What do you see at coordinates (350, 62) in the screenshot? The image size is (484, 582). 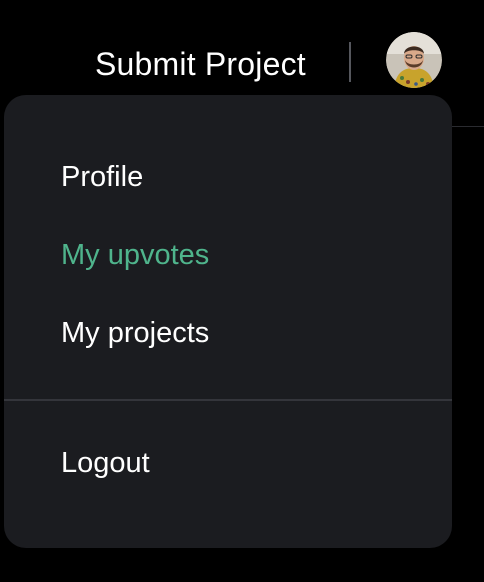 I see `header-divider` at bounding box center [350, 62].